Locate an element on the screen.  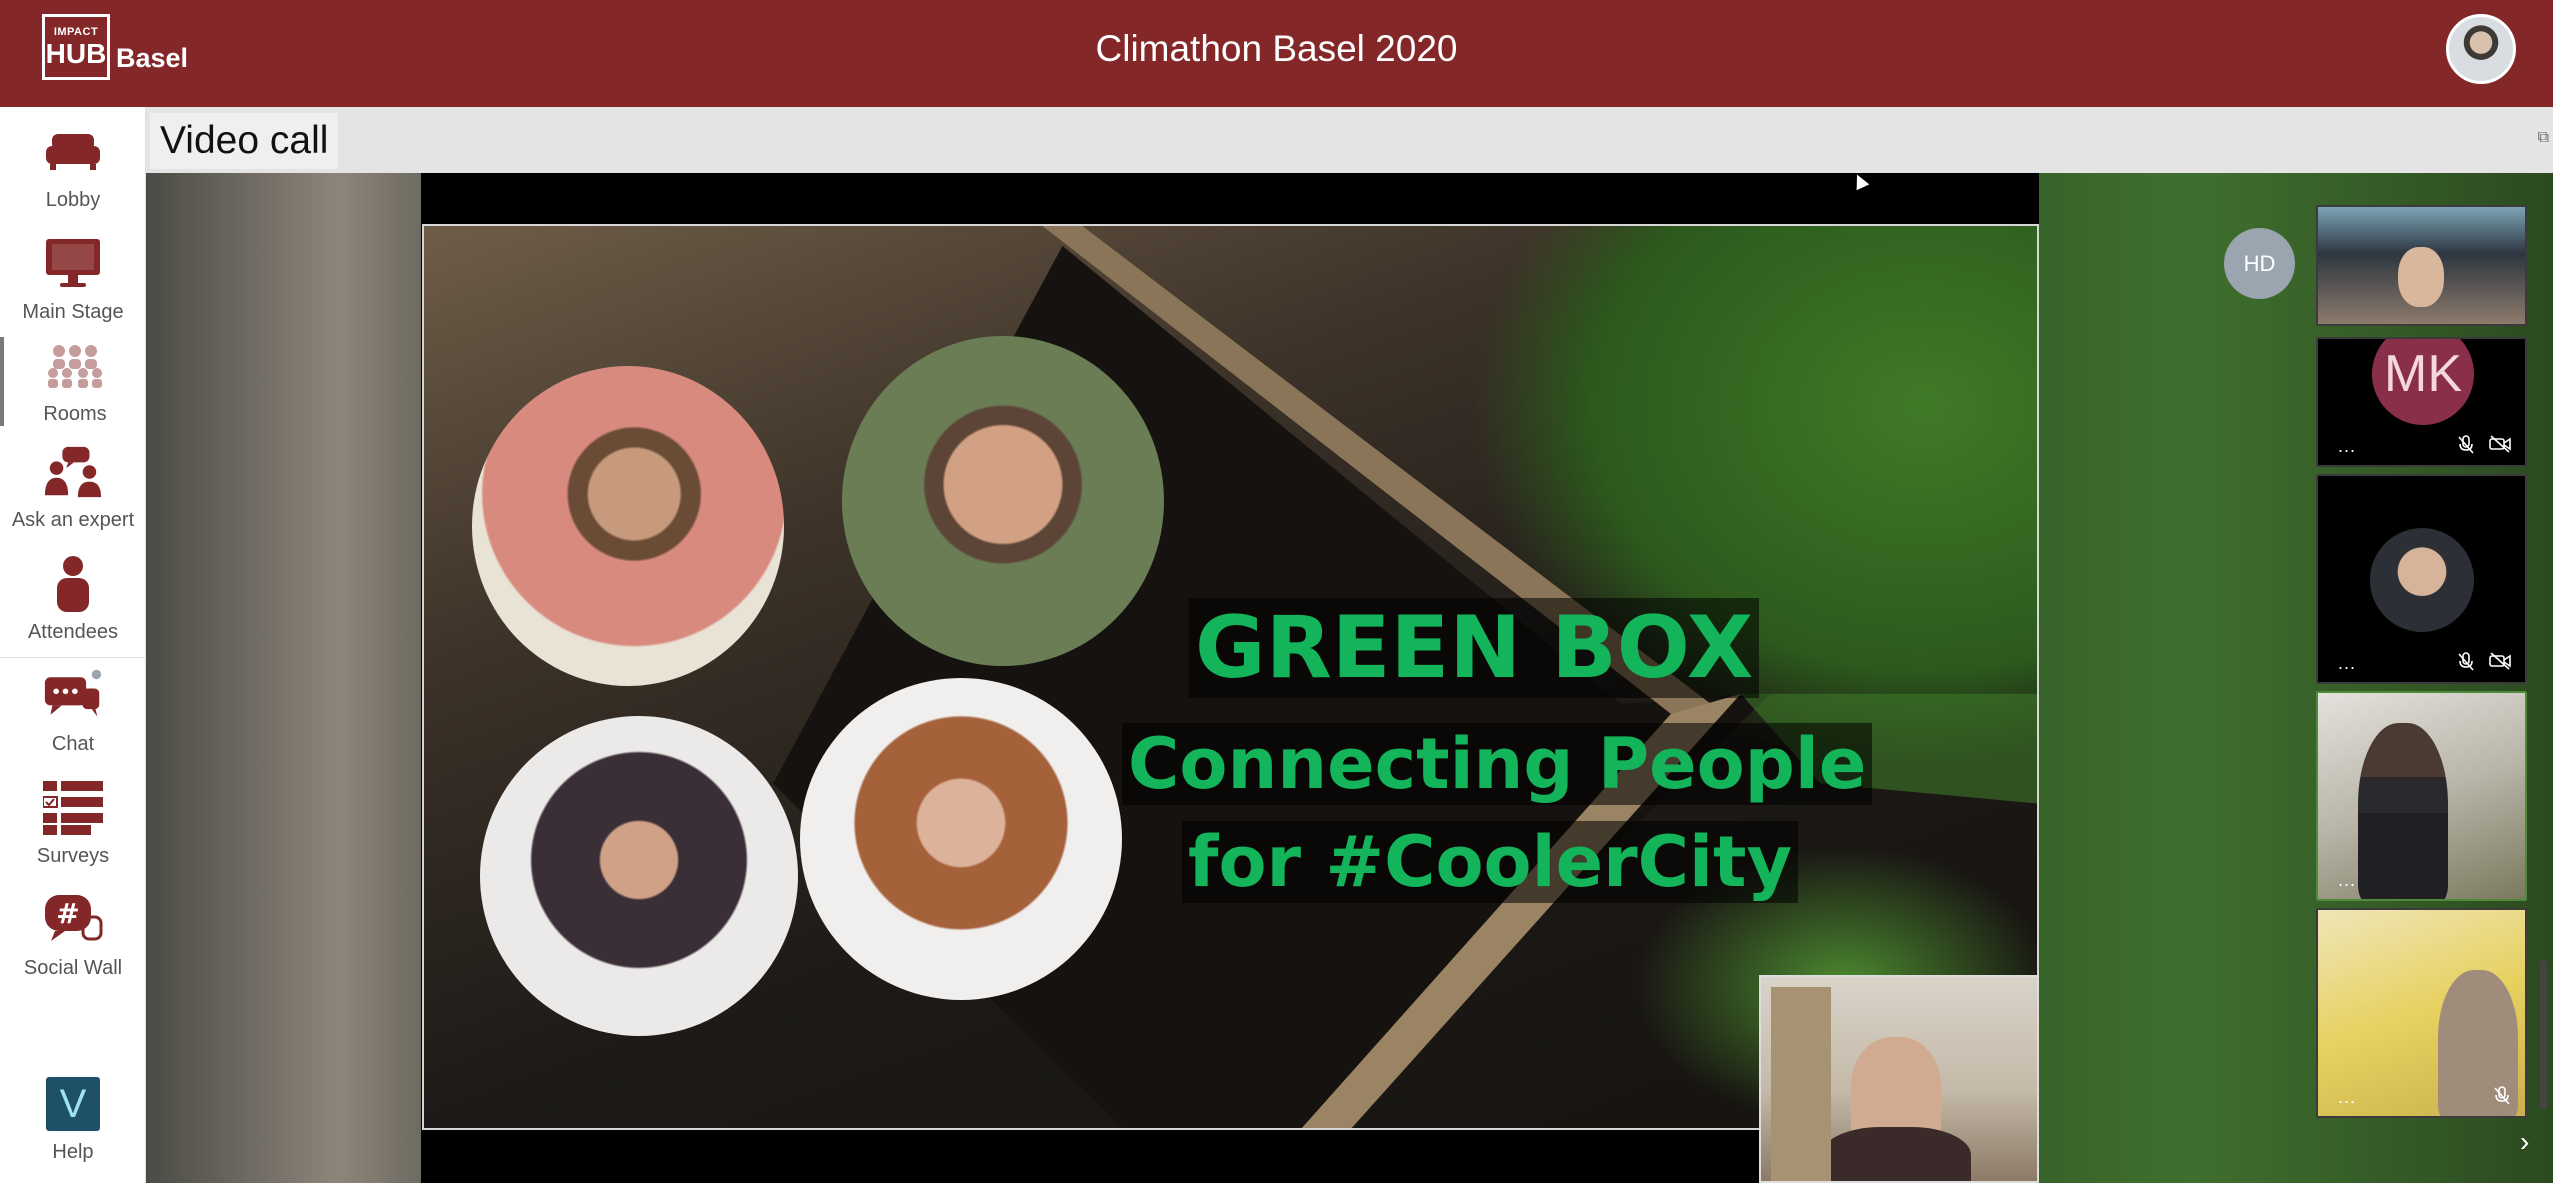
sidebar-item-label: Help is located at coordinates (73, 1152).